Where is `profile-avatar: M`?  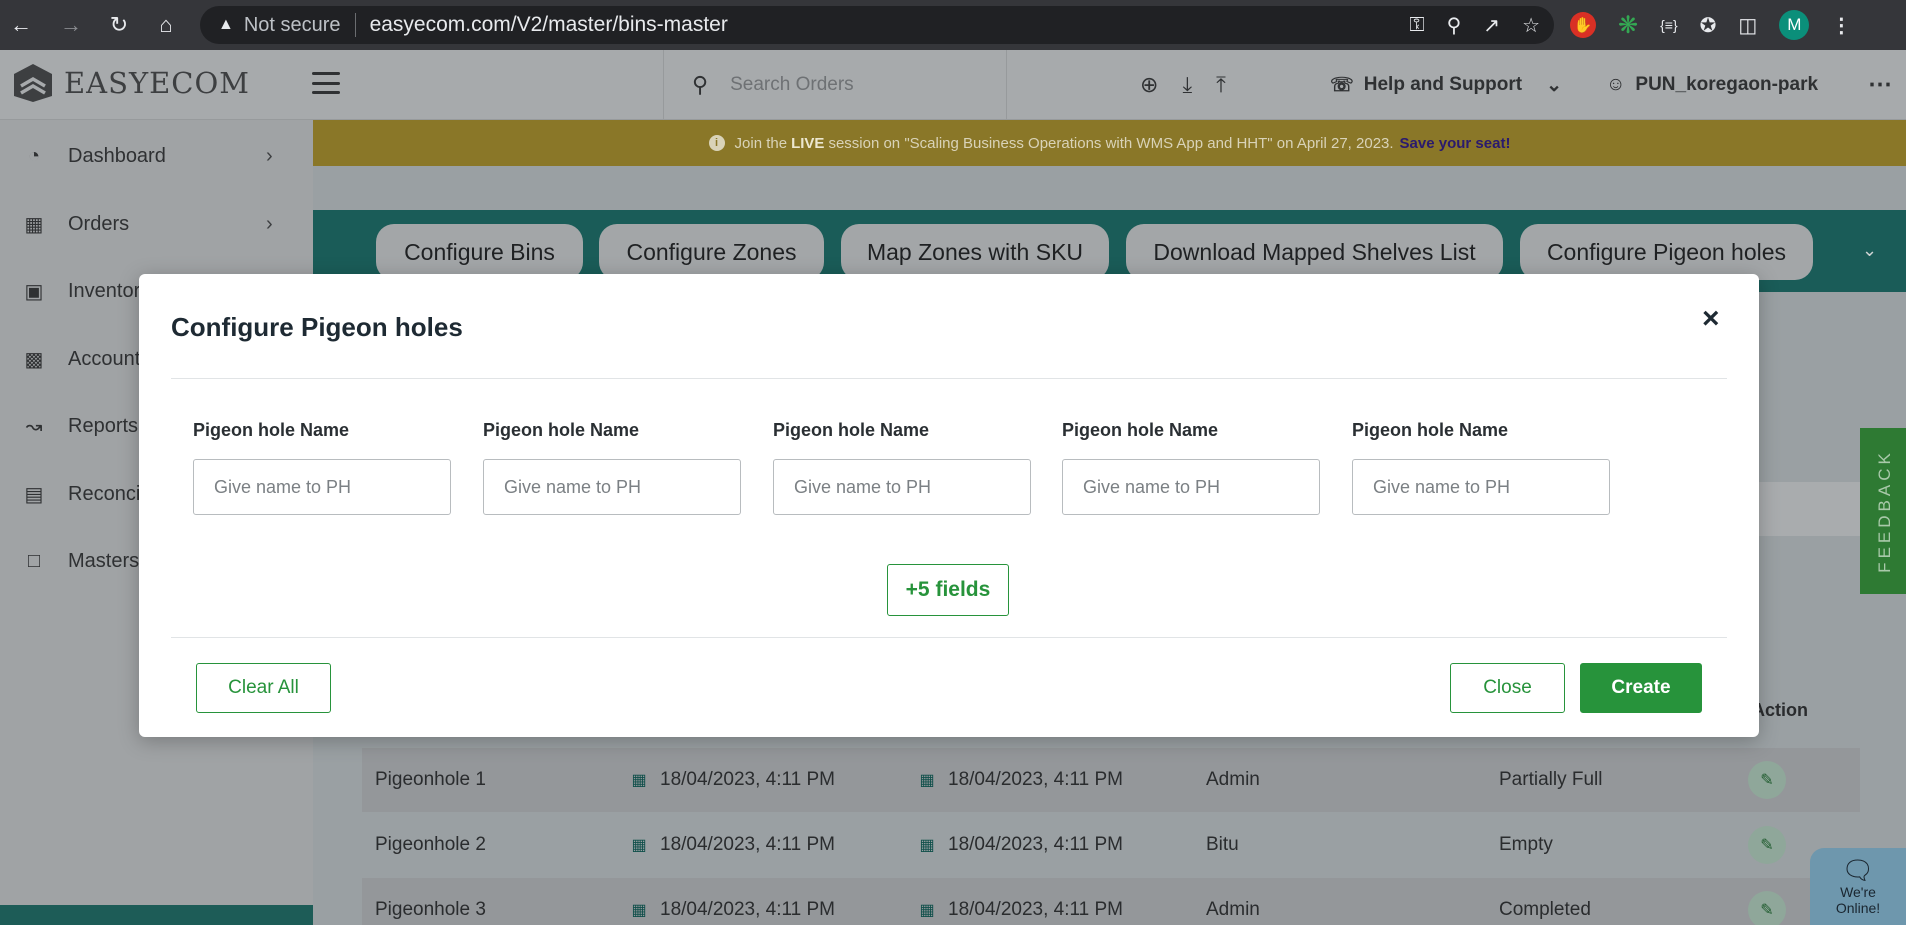 profile-avatar: M is located at coordinates (1794, 25).